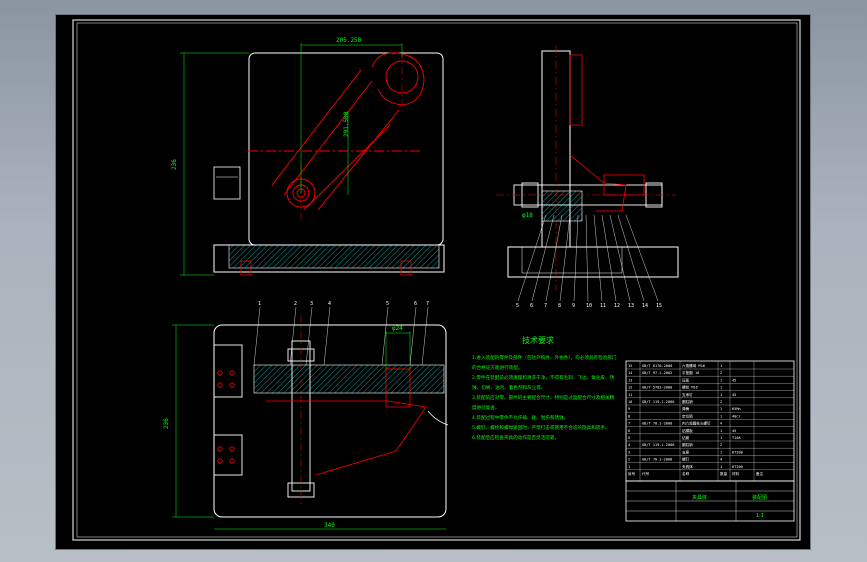 The width and height of the screenshot is (867, 562). Describe the element at coordinates (629, 431) in the screenshot. I see `bom-cell: 6` at that location.